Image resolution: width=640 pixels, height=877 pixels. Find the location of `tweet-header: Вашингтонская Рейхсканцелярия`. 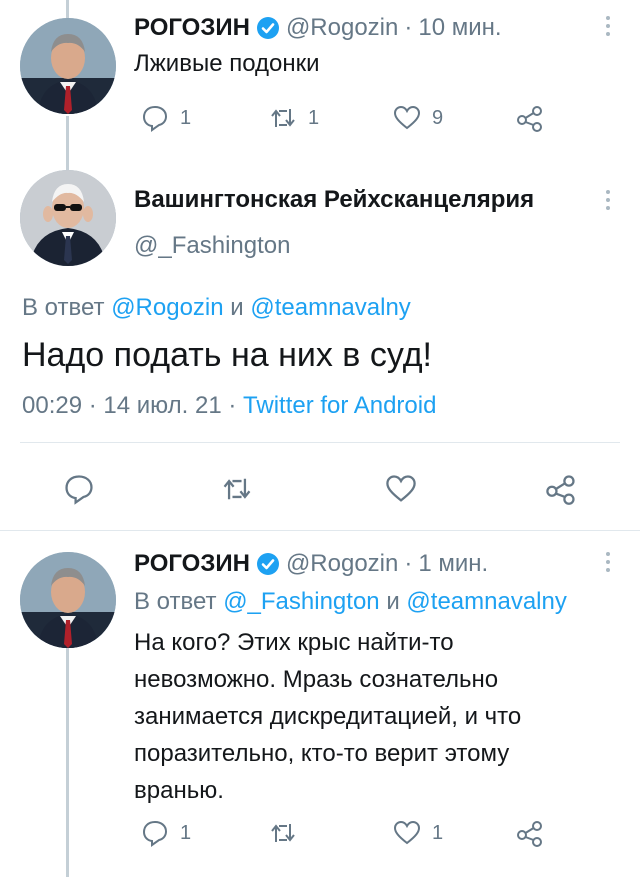

tweet-header: Вашингтонская Рейхсканцелярия is located at coordinates (334, 200).